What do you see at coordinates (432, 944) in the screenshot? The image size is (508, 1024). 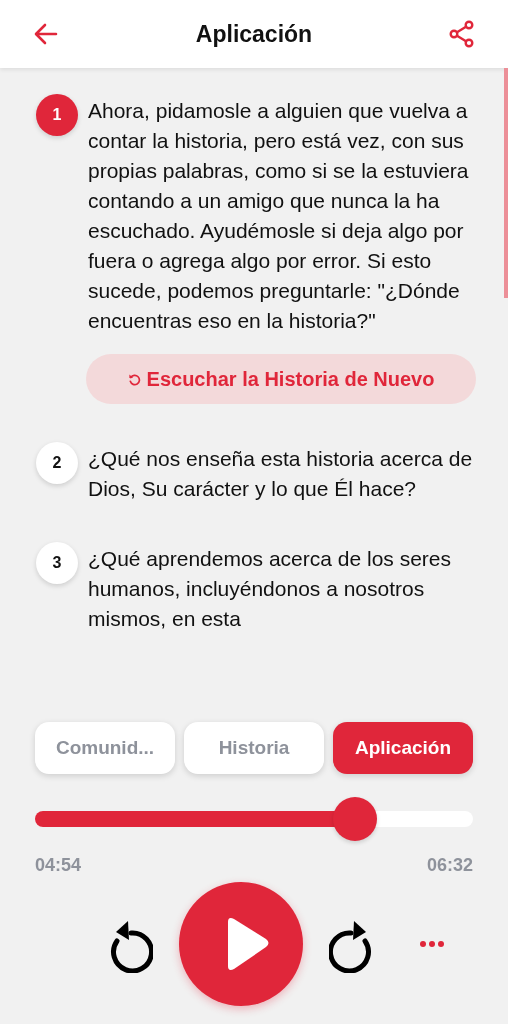 I see `more-icon` at bounding box center [432, 944].